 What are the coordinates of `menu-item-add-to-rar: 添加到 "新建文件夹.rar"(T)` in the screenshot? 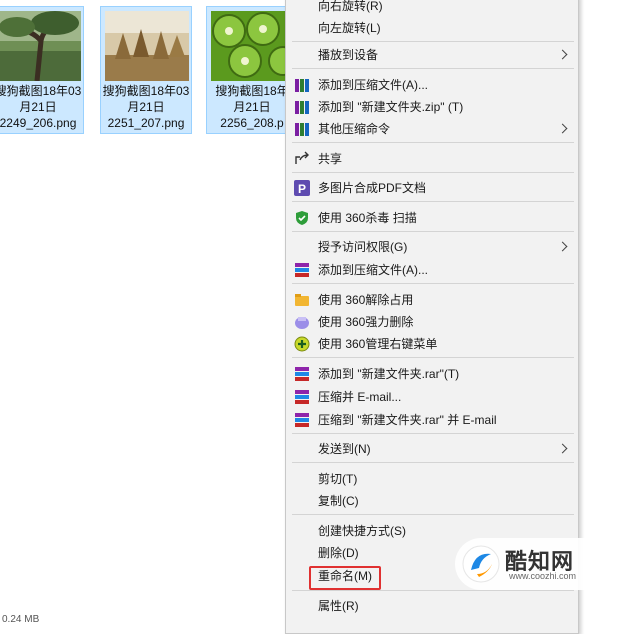 It's located at (432, 374).